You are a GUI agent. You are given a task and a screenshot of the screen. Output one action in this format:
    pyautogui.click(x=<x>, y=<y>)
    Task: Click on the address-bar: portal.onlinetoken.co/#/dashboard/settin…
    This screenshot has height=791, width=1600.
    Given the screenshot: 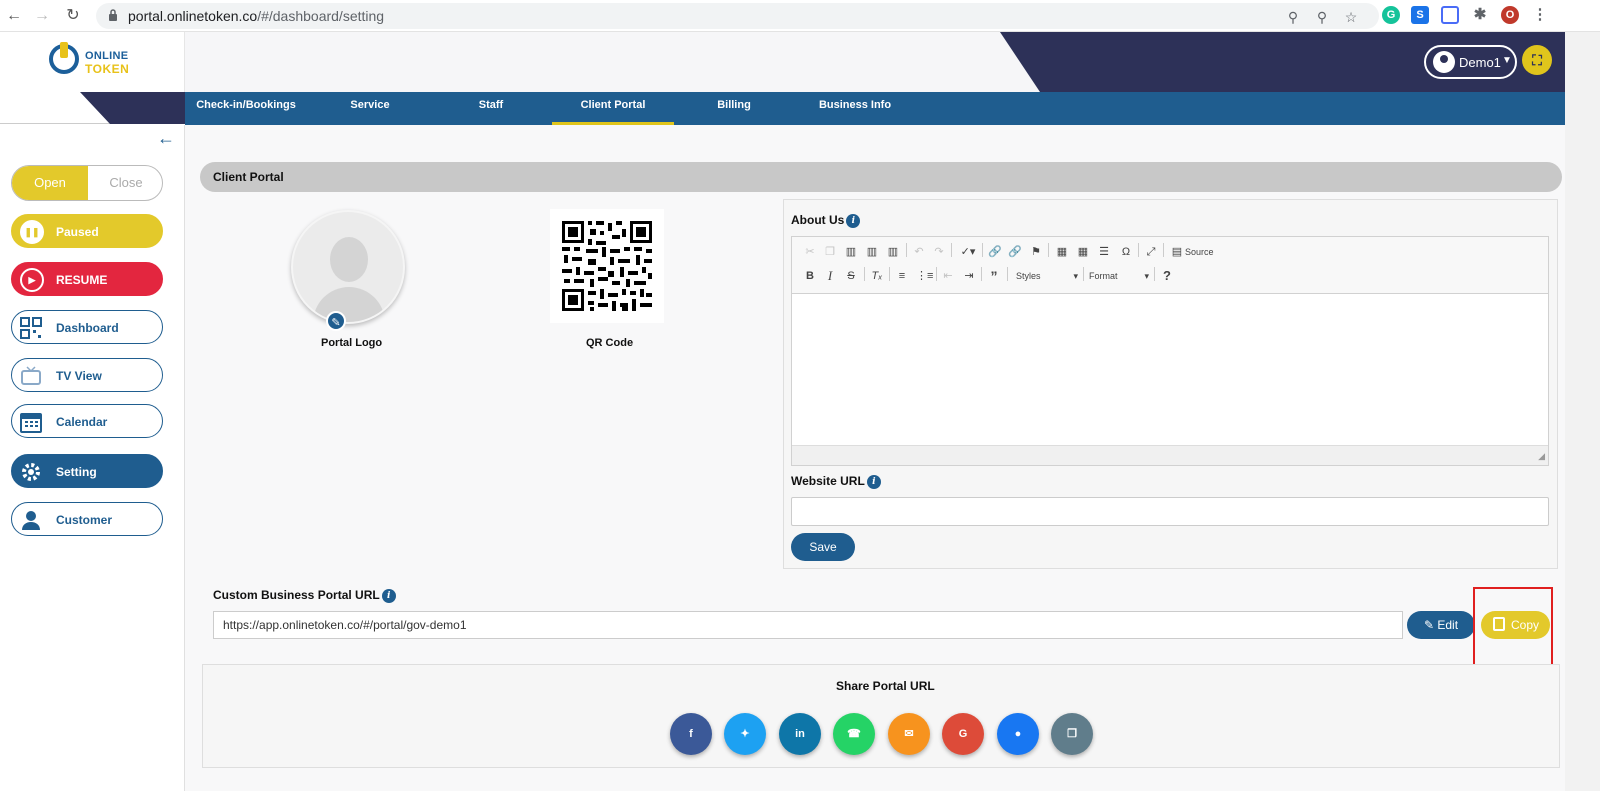 What is the action you would take?
    pyautogui.click(x=737, y=16)
    